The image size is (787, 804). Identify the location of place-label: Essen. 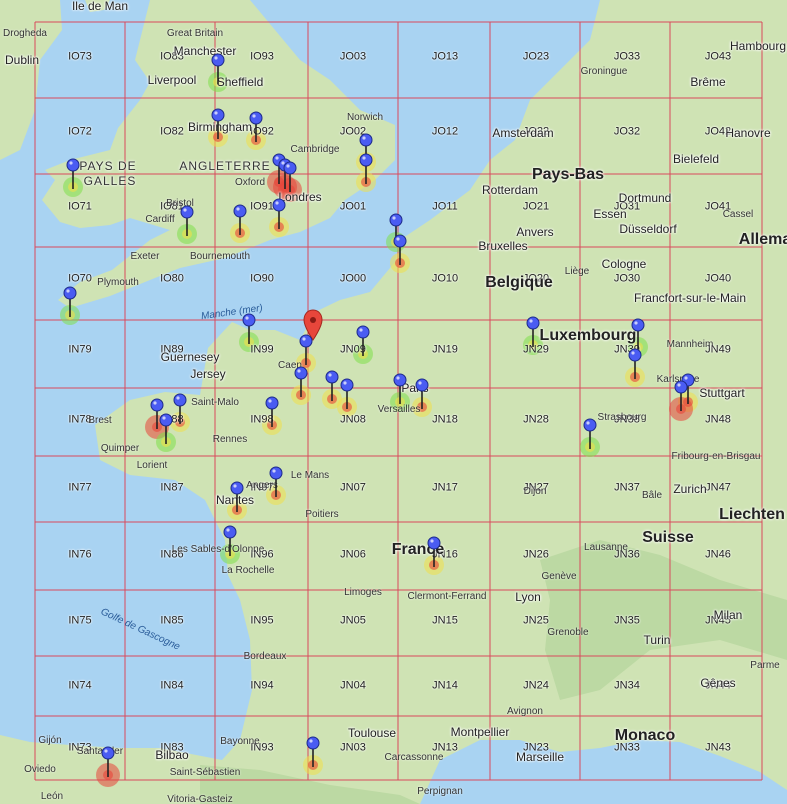
(610, 214).